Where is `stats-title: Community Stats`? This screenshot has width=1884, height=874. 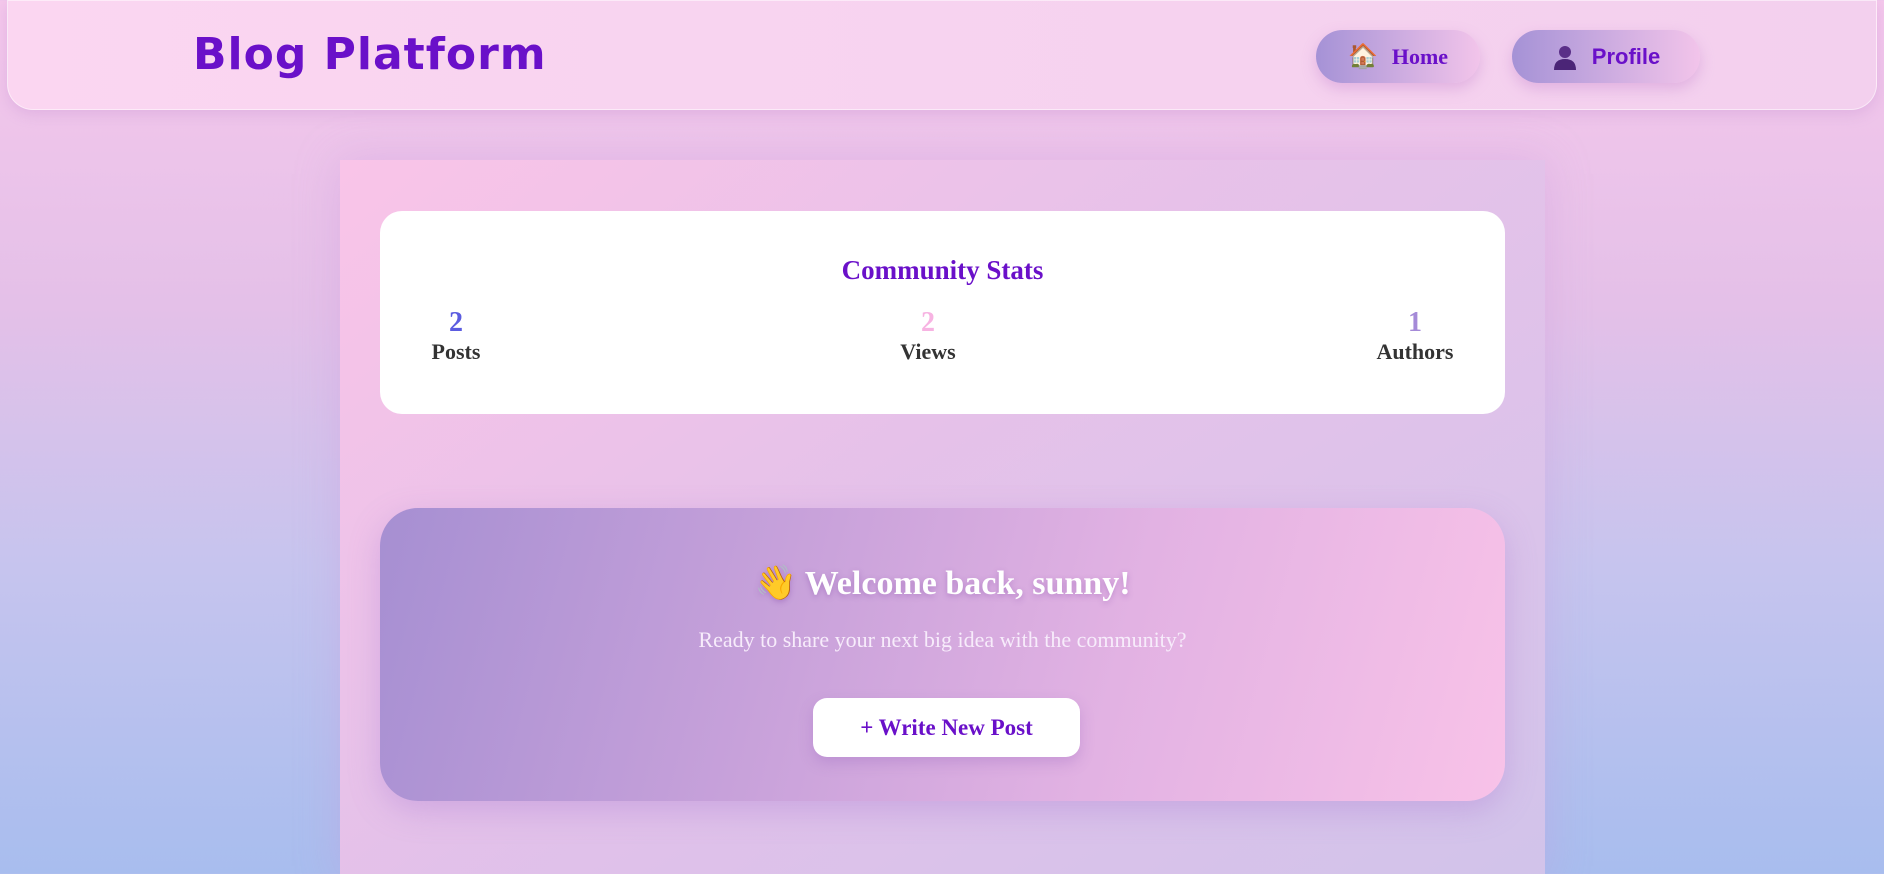 stats-title: Community Stats is located at coordinates (942, 270).